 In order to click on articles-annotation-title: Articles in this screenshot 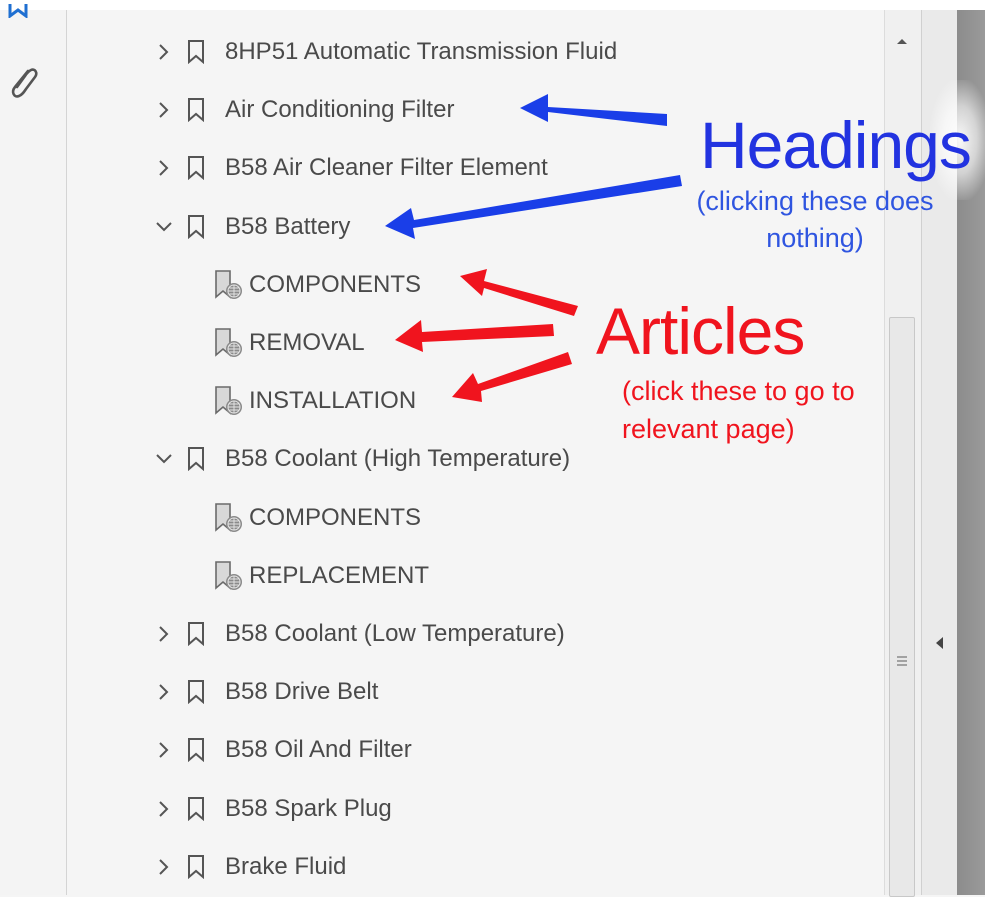, I will do `click(700, 331)`.